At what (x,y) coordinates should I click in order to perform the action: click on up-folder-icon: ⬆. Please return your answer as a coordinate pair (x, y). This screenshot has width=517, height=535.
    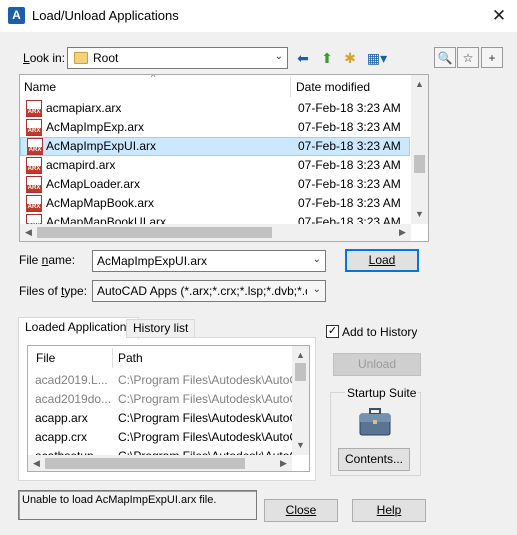
    Looking at the image, I should click on (327, 58).